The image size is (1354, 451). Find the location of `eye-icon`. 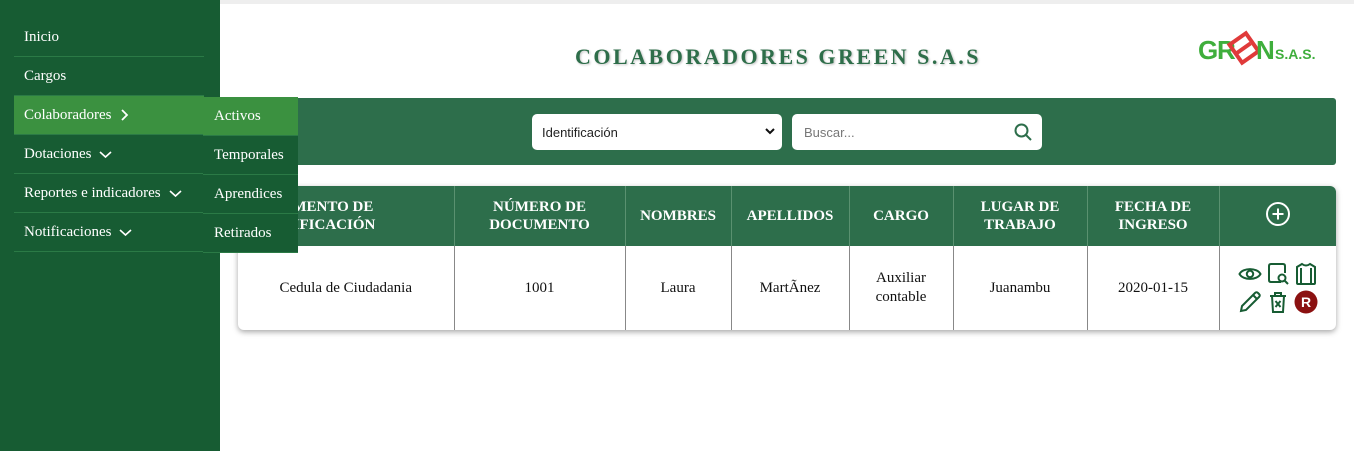

eye-icon is located at coordinates (1250, 274).